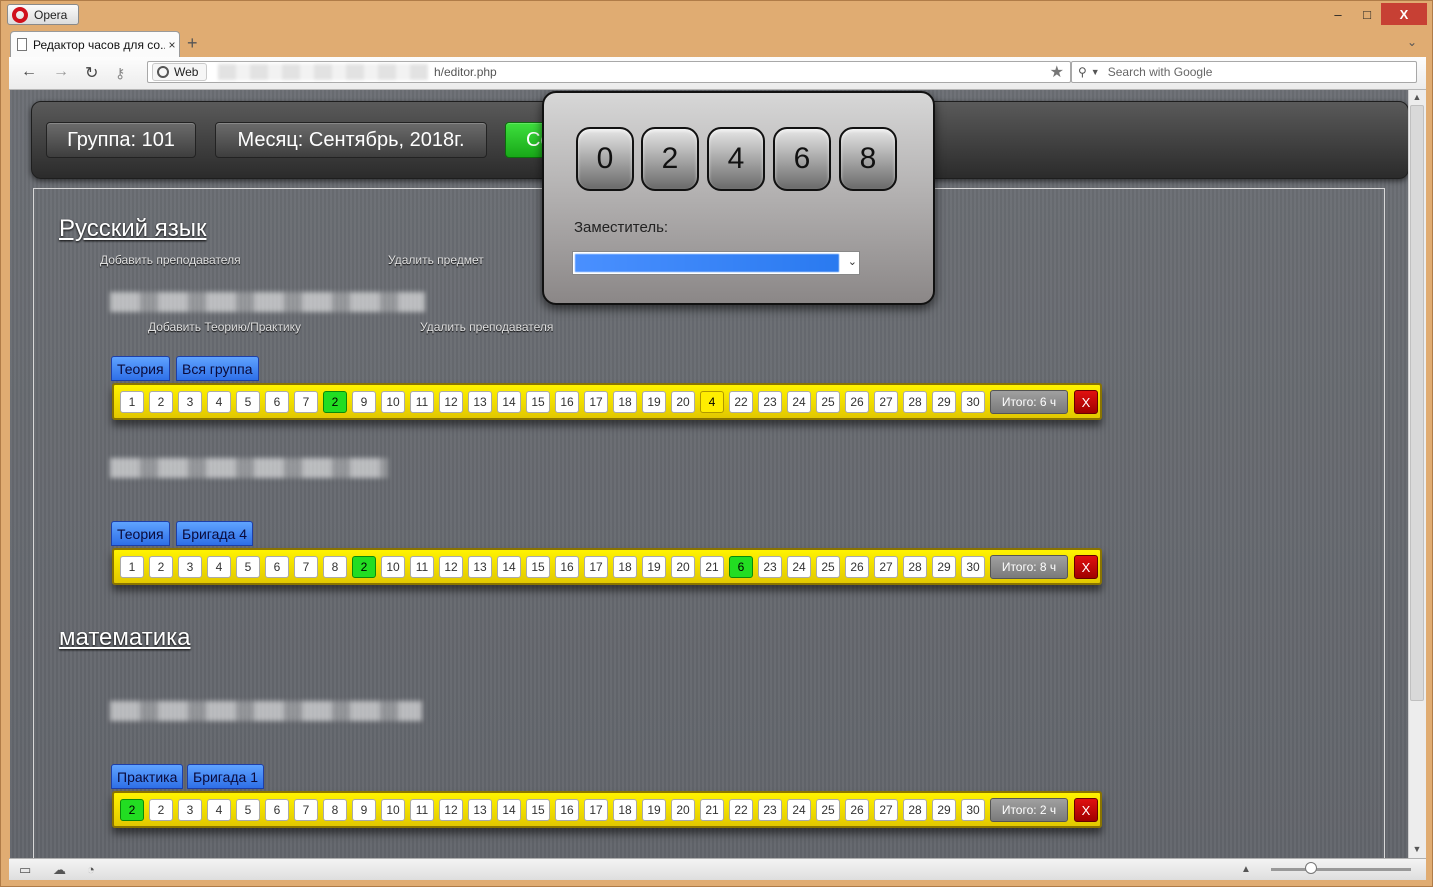  Describe the element at coordinates (335, 567) in the screenshot. I see `day-cell: 8` at that location.